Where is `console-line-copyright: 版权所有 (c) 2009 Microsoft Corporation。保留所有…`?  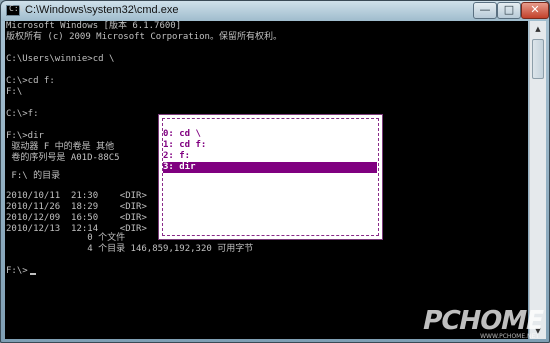 console-line-copyright: 版权所有 (c) 2009 Microsoft Corporation。保留所有… is located at coordinates (144, 37).